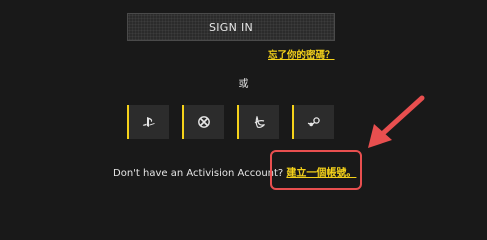 The image size is (487, 240). I want to click on steam-login-button, so click(313, 122).